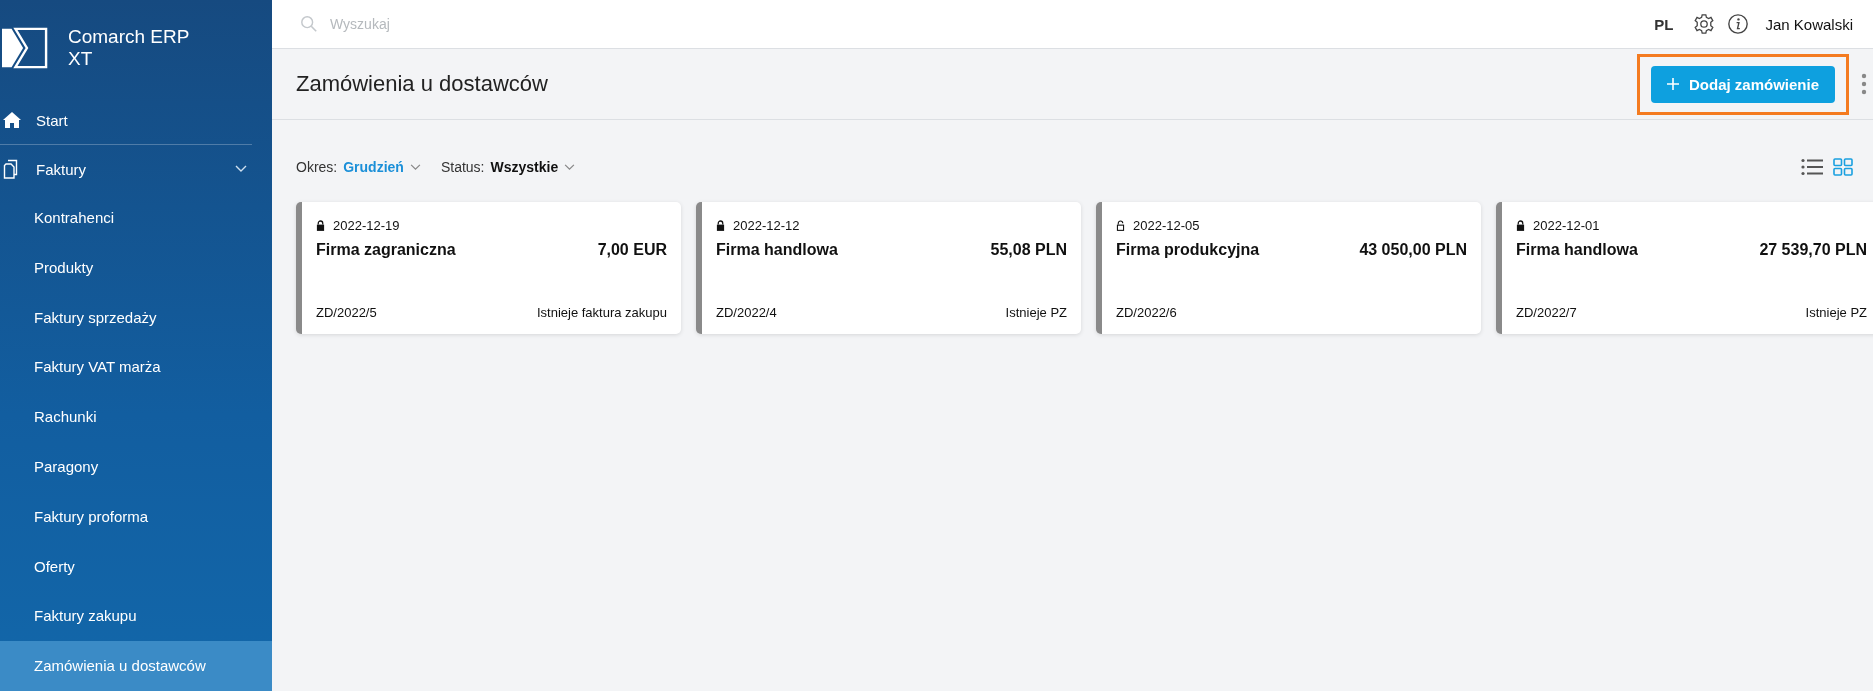  Describe the element at coordinates (601, 312) in the screenshot. I see `order-status: Istnieje faktura zakupu` at that location.